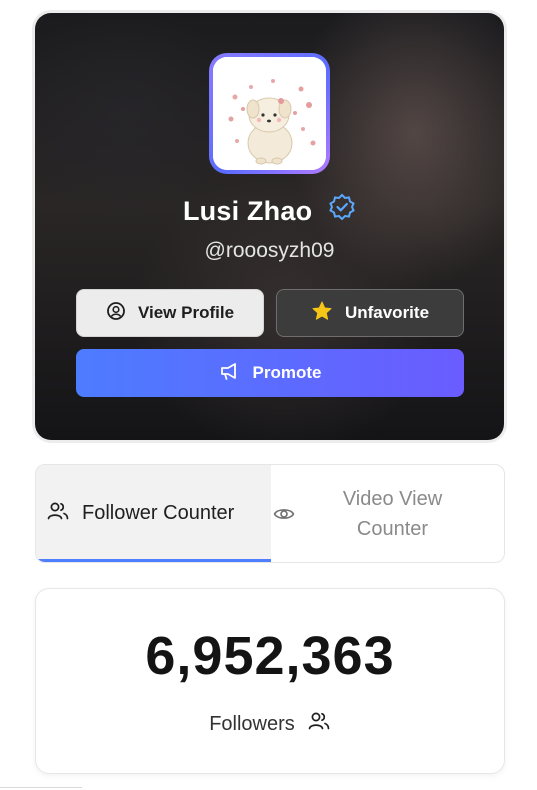 This screenshot has width=537, height=790. I want to click on unfavorite-button: Unfavorite, so click(370, 313).